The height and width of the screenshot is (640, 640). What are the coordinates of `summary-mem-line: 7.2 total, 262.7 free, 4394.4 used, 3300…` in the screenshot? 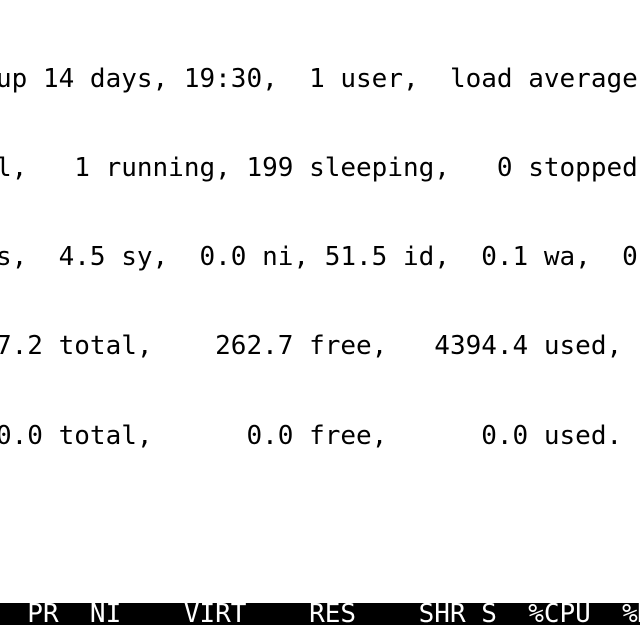 It's located at (311, 346).